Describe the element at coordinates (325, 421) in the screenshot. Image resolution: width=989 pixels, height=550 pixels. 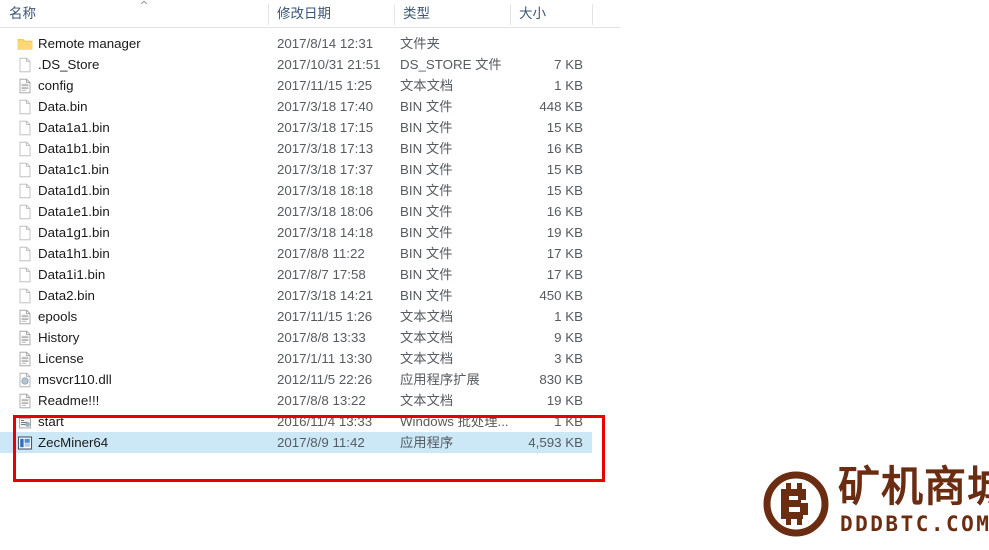
I see `cell-modified-date: 2016/11/4 13:33` at that location.